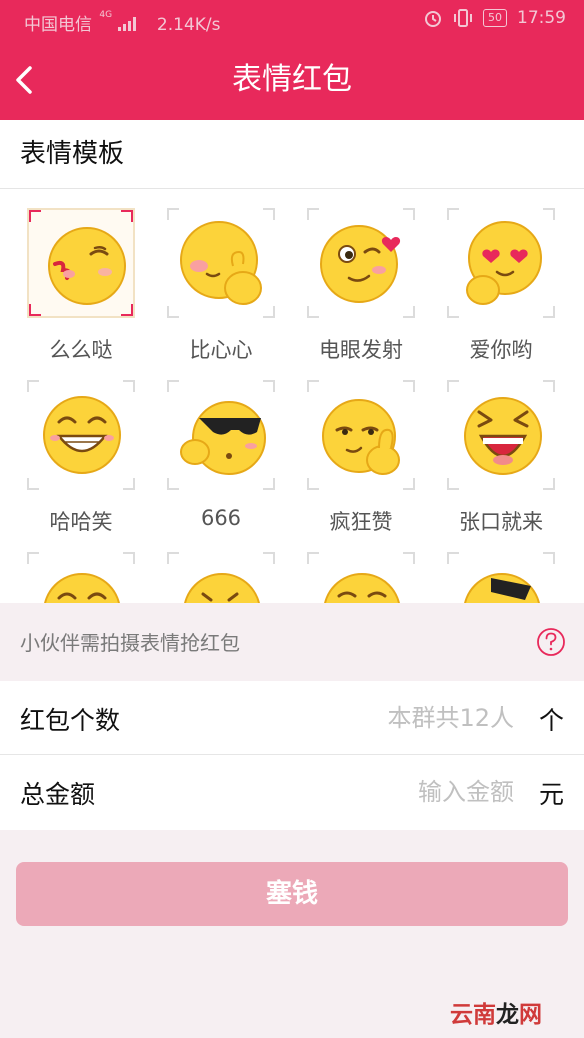  Describe the element at coordinates (72, 154) in the screenshot. I see `template-section-title: 表情模板` at that location.